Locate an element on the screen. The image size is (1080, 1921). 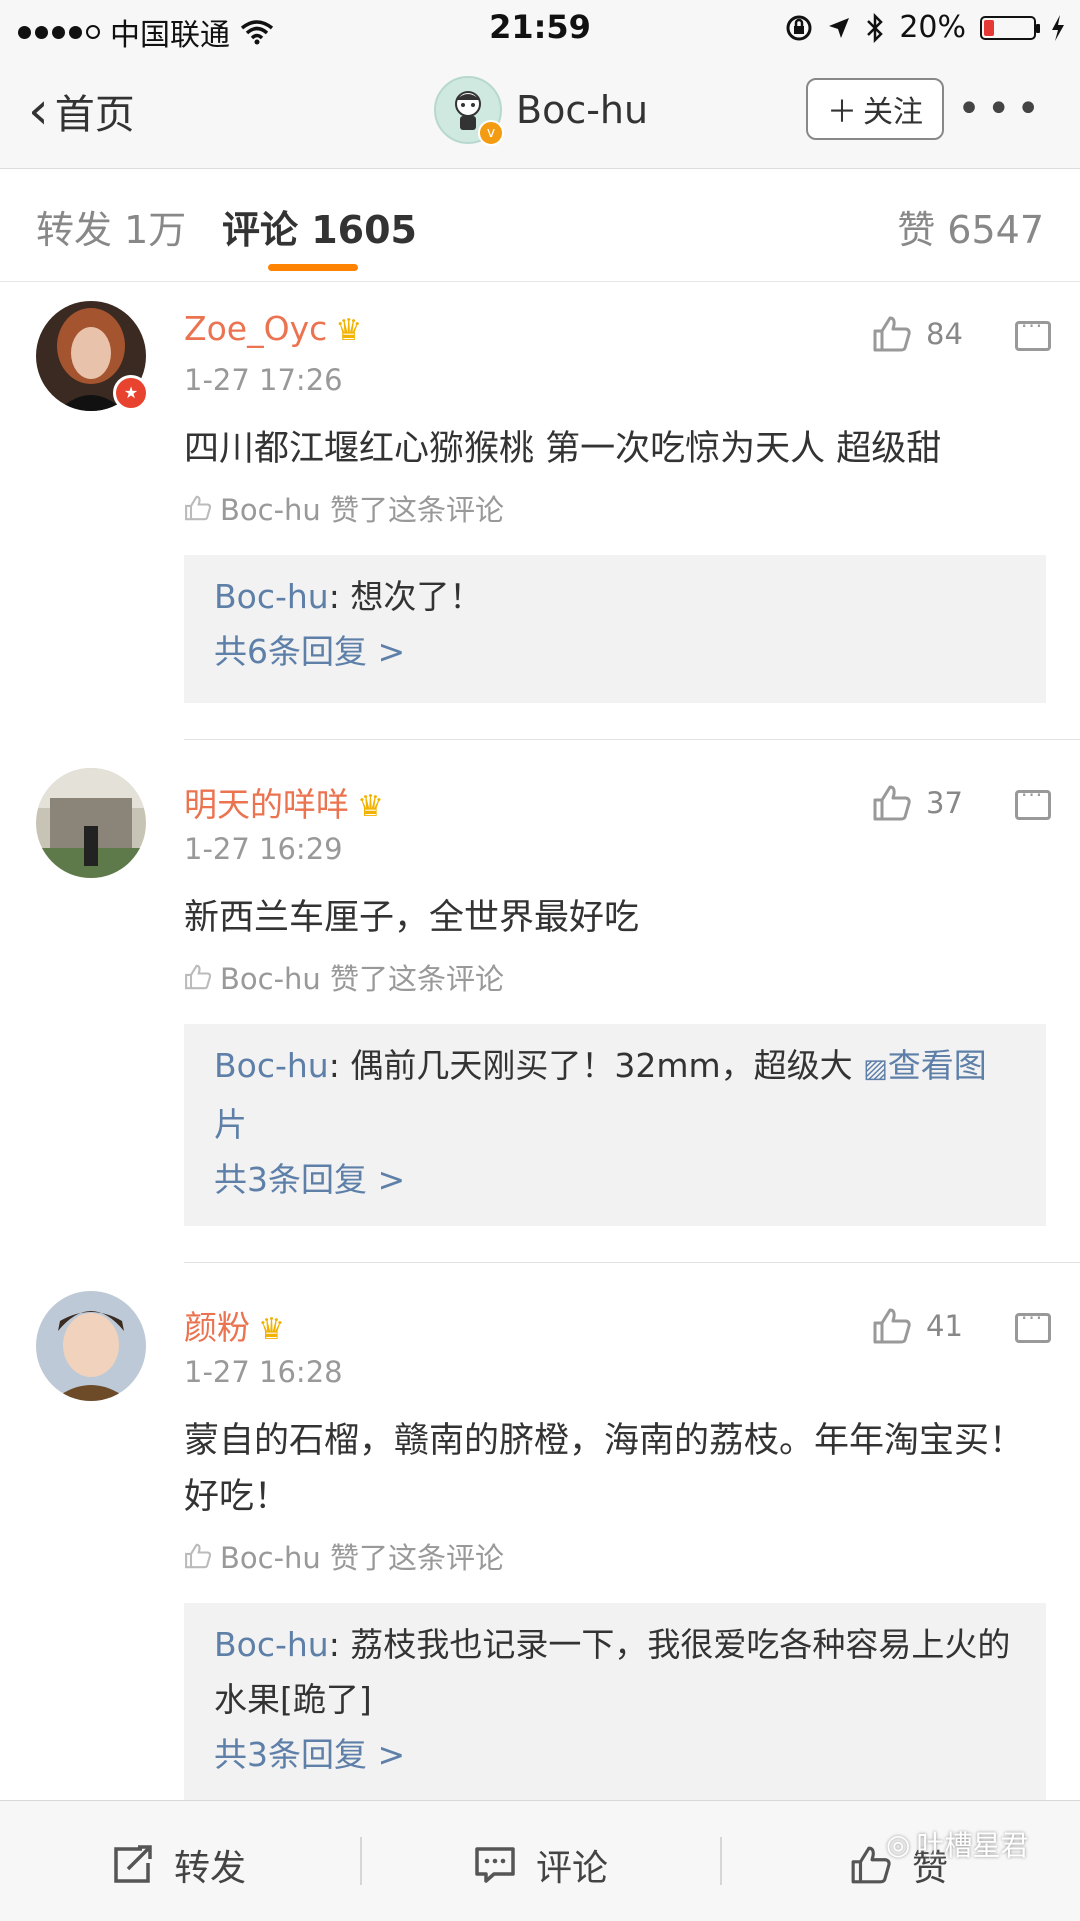
star-badge-icon: ★ is located at coordinates (131, 393).